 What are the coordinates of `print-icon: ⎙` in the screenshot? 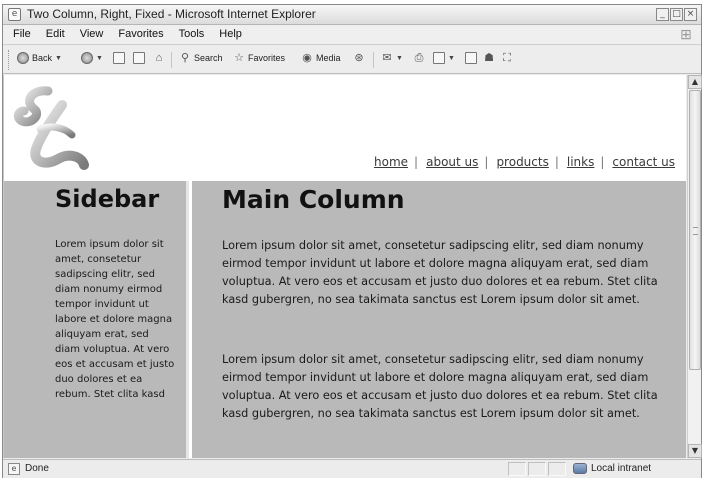 It's located at (419, 58).